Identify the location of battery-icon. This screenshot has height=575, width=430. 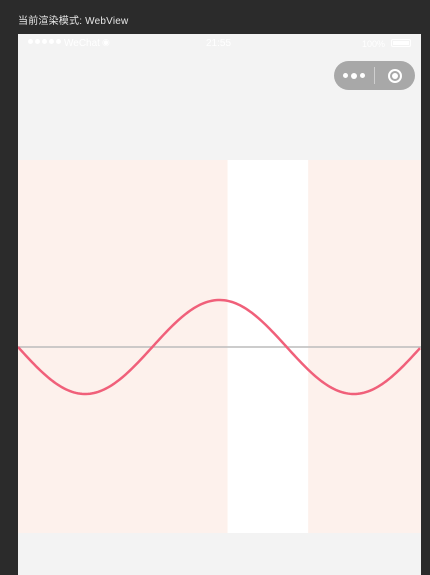
(401, 43).